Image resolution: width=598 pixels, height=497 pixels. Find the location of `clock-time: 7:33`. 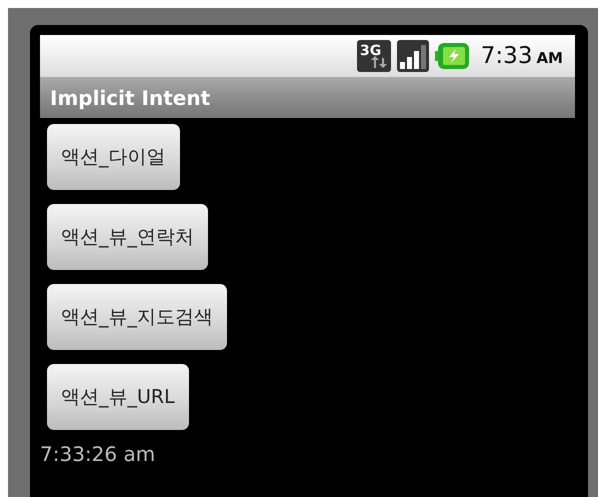

clock-time: 7:33 is located at coordinates (506, 56).